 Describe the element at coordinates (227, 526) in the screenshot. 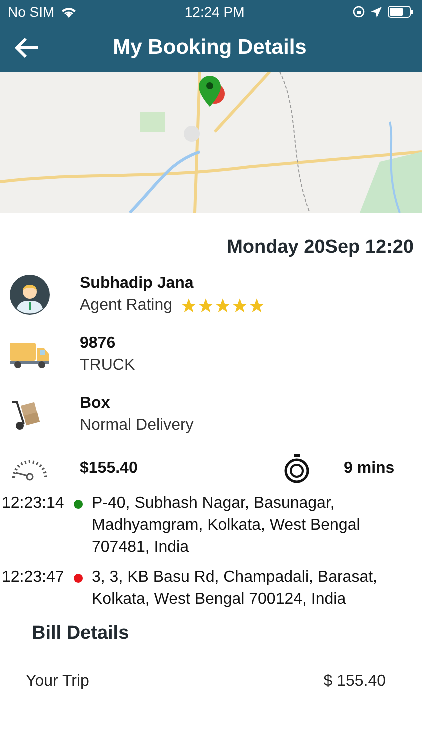

I see `stop-address: P-40, Subhash Nagar, Basunagar, Madhyamgram, Kolkata, West Bengal 707481, India` at that location.